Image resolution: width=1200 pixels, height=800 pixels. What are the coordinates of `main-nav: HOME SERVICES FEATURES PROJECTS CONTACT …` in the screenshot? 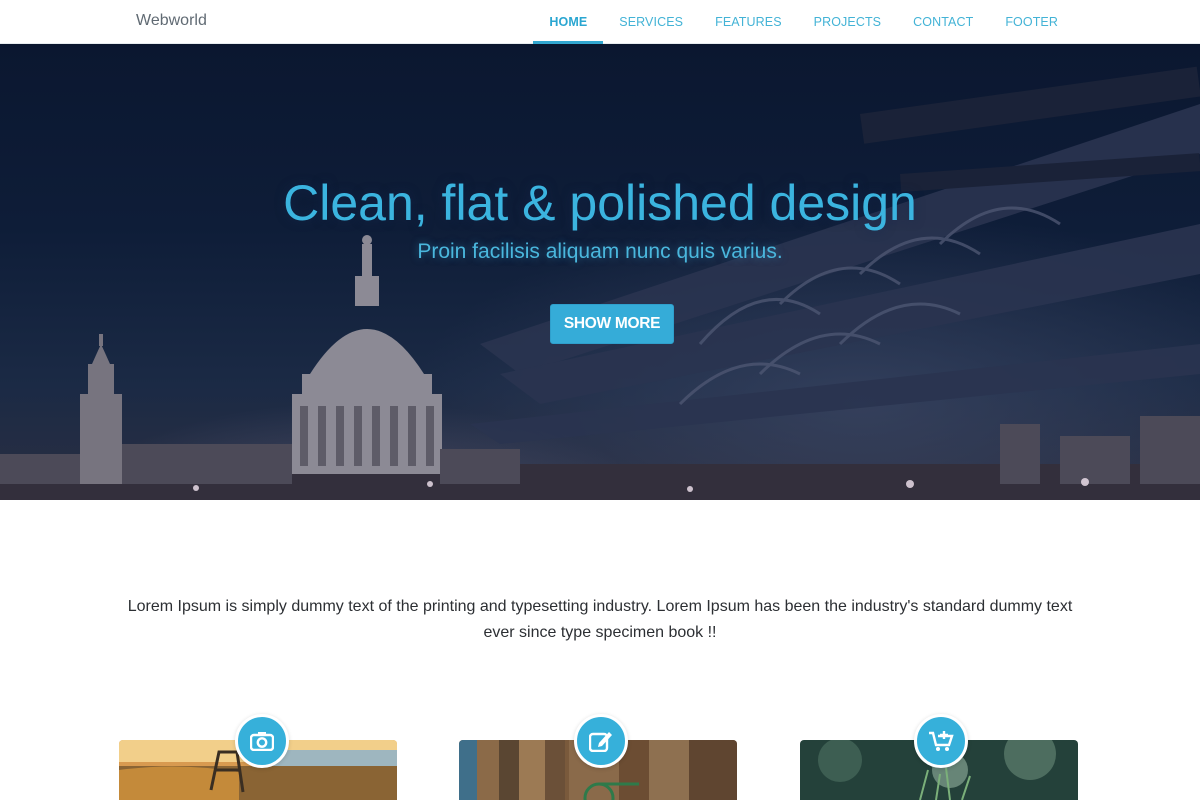 It's located at (803, 22).